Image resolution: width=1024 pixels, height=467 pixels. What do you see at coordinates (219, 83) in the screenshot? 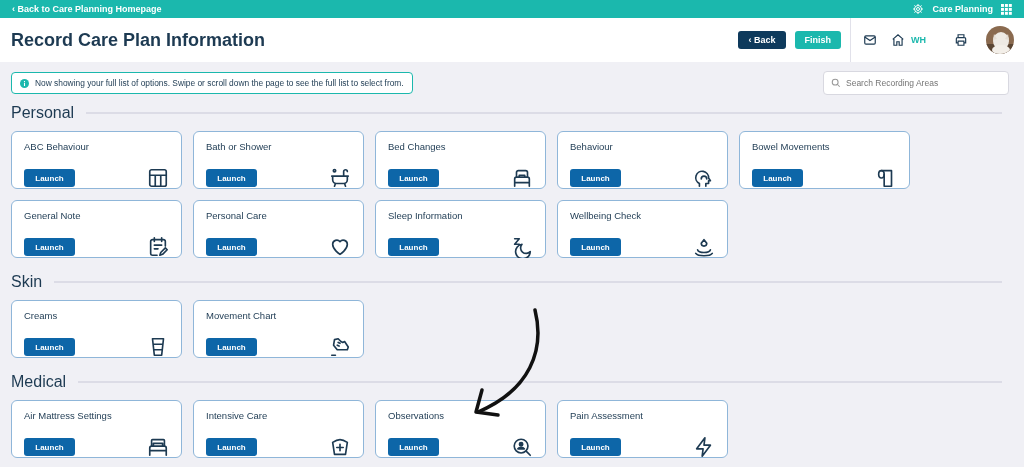
I see `info-text: Now showing your full list of options. Swipe or scroll down the page to see the full list to select from.` at bounding box center [219, 83].